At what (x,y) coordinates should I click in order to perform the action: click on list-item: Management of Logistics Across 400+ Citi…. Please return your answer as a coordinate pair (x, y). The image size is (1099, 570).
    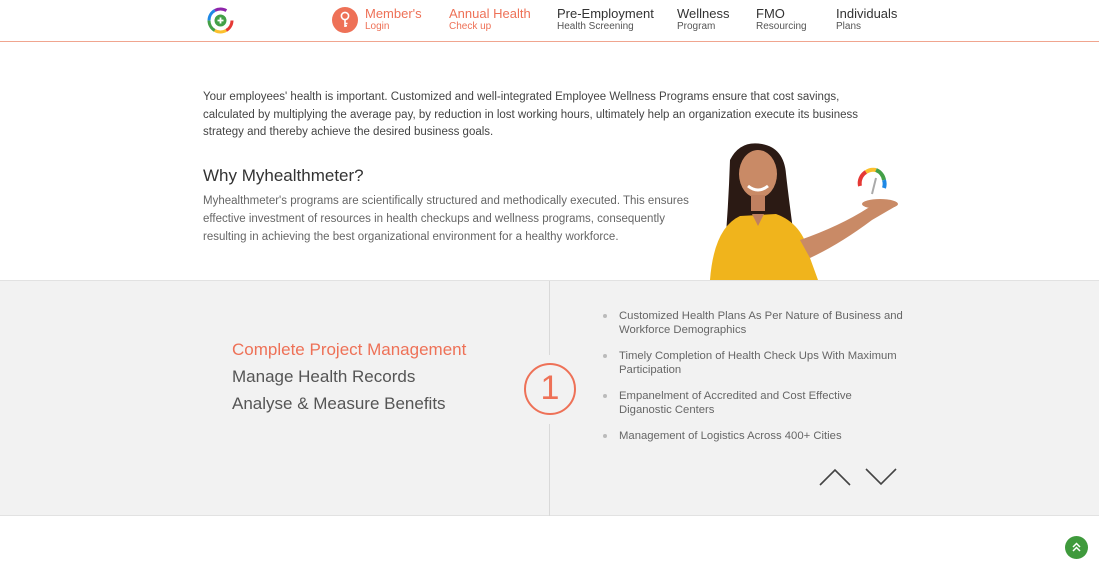
    Looking at the image, I should click on (753, 436).